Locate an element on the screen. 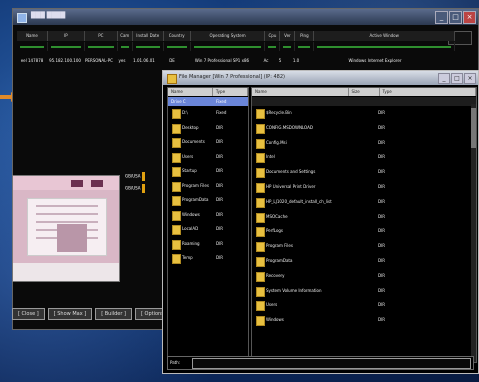  column-header: IP is located at coordinates (66, 36).